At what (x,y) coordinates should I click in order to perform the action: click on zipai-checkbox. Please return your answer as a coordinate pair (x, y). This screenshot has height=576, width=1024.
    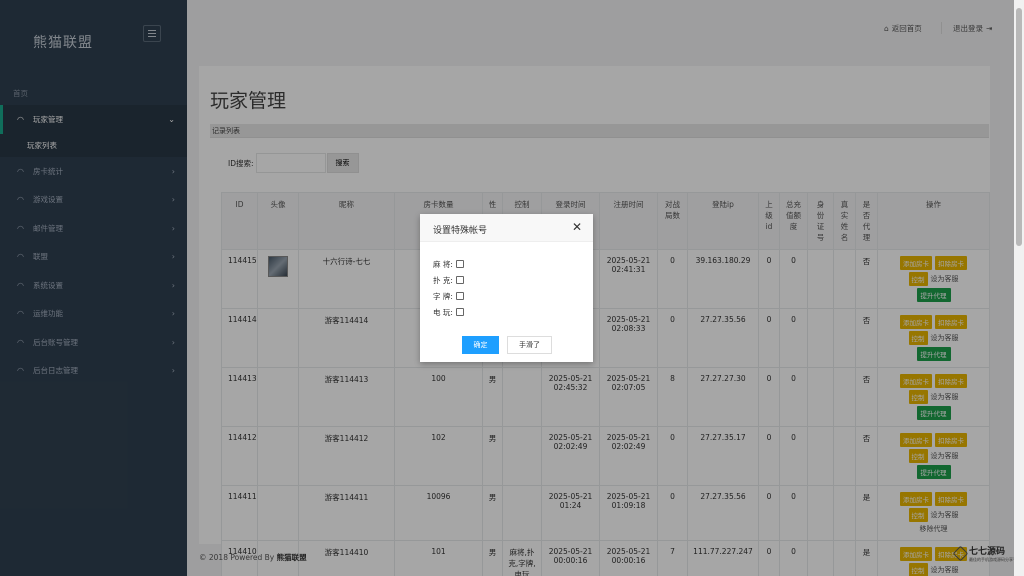
    Looking at the image, I should click on (459, 296).